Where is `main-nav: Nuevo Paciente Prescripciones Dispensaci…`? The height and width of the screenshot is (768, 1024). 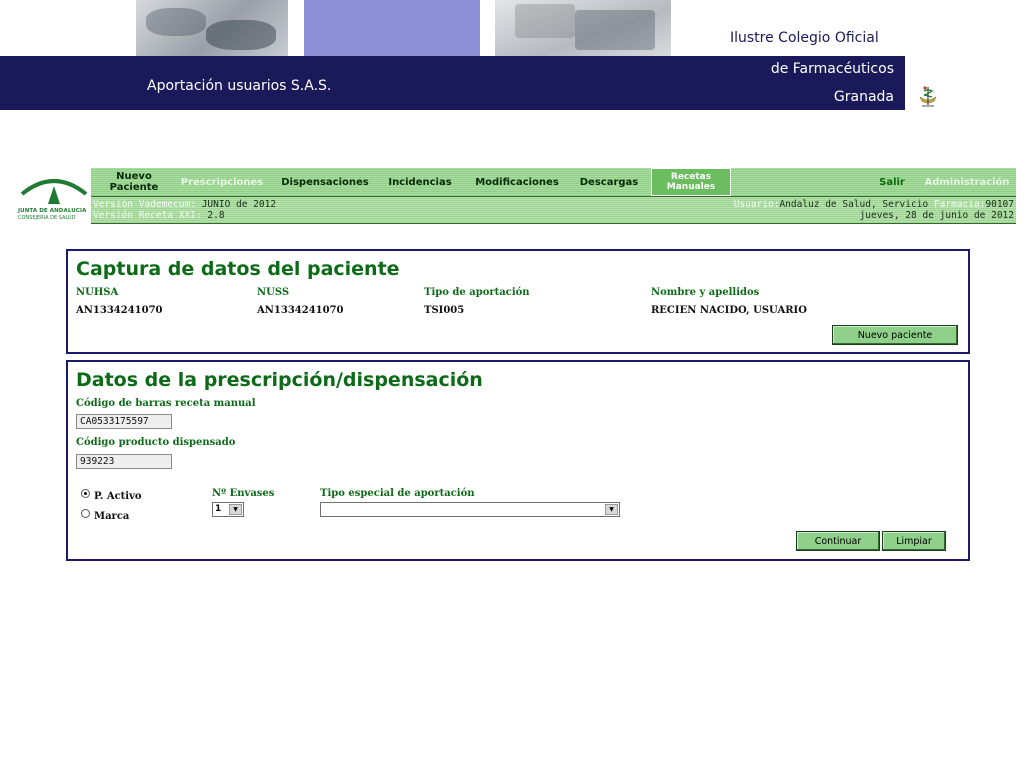
main-nav: Nuevo Paciente Prescripciones Dispensaci… is located at coordinates (553, 182).